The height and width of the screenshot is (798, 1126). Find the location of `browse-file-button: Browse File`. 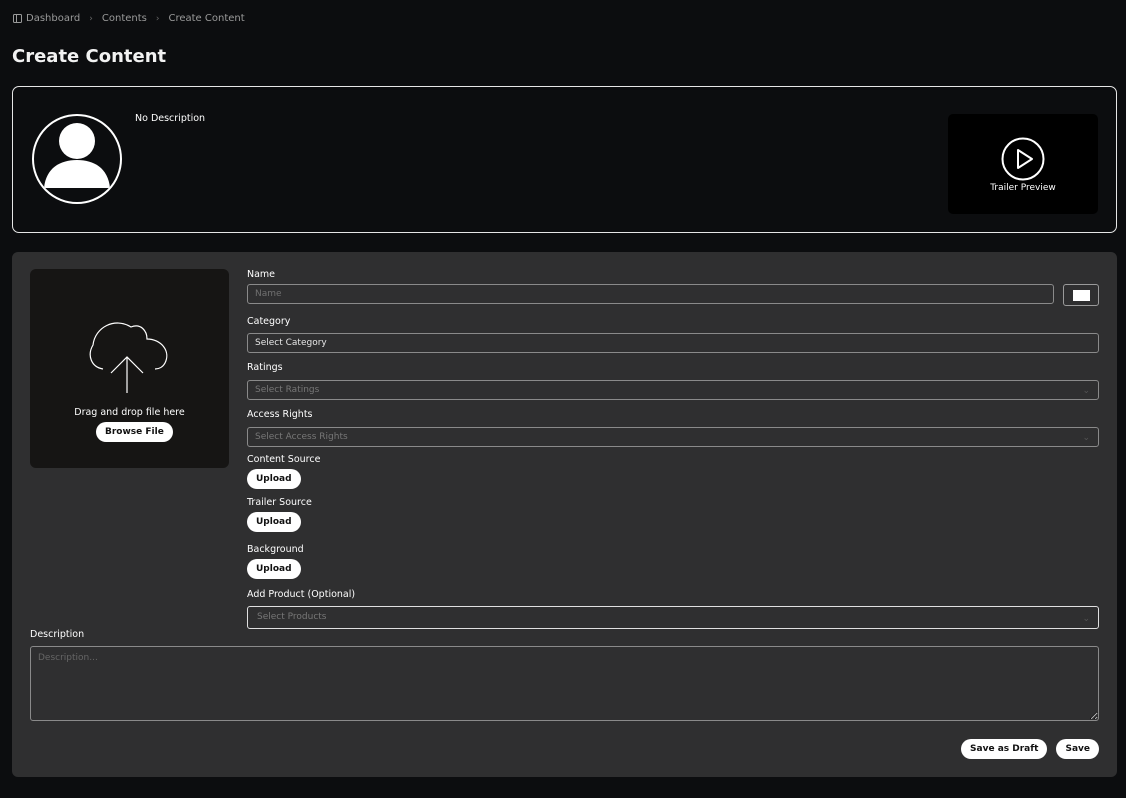

browse-file-button: Browse File is located at coordinates (134, 432).